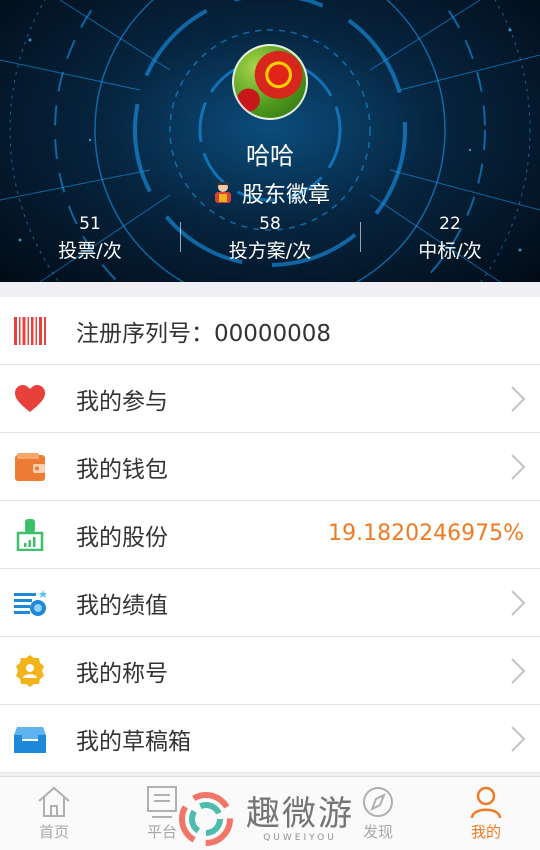 The width and height of the screenshot is (540, 850). What do you see at coordinates (270, 603) in the screenshot?
I see `my-performance-row: 我的绩值` at bounding box center [270, 603].